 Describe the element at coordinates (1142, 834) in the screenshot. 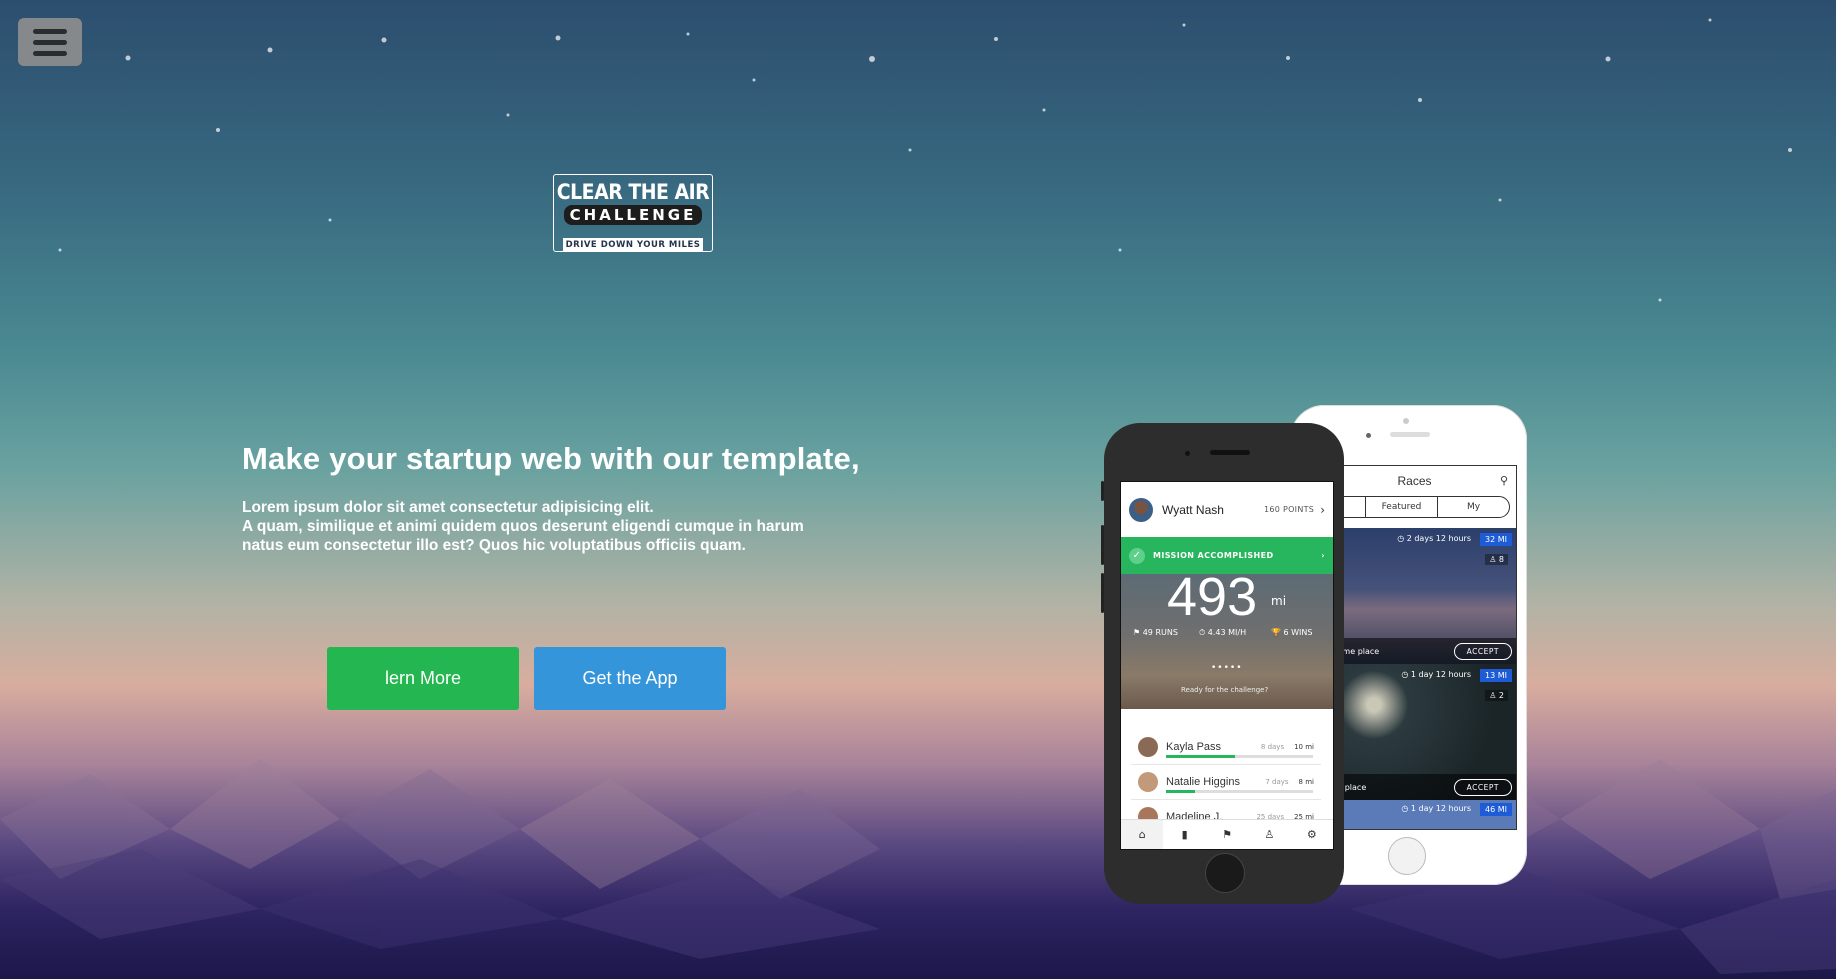

I see `home-icon: ⌂` at that location.